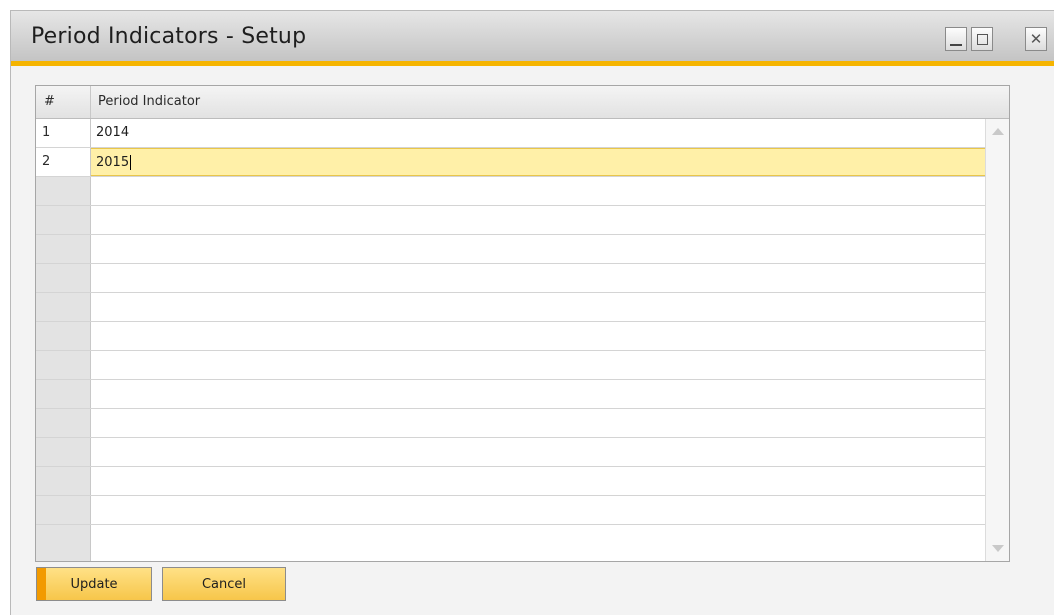 The image size is (1054, 615). What do you see at coordinates (550, 102) in the screenshot?
I see `column-header-period-indicator: Period Indicator` at bounding box center [550, 102].